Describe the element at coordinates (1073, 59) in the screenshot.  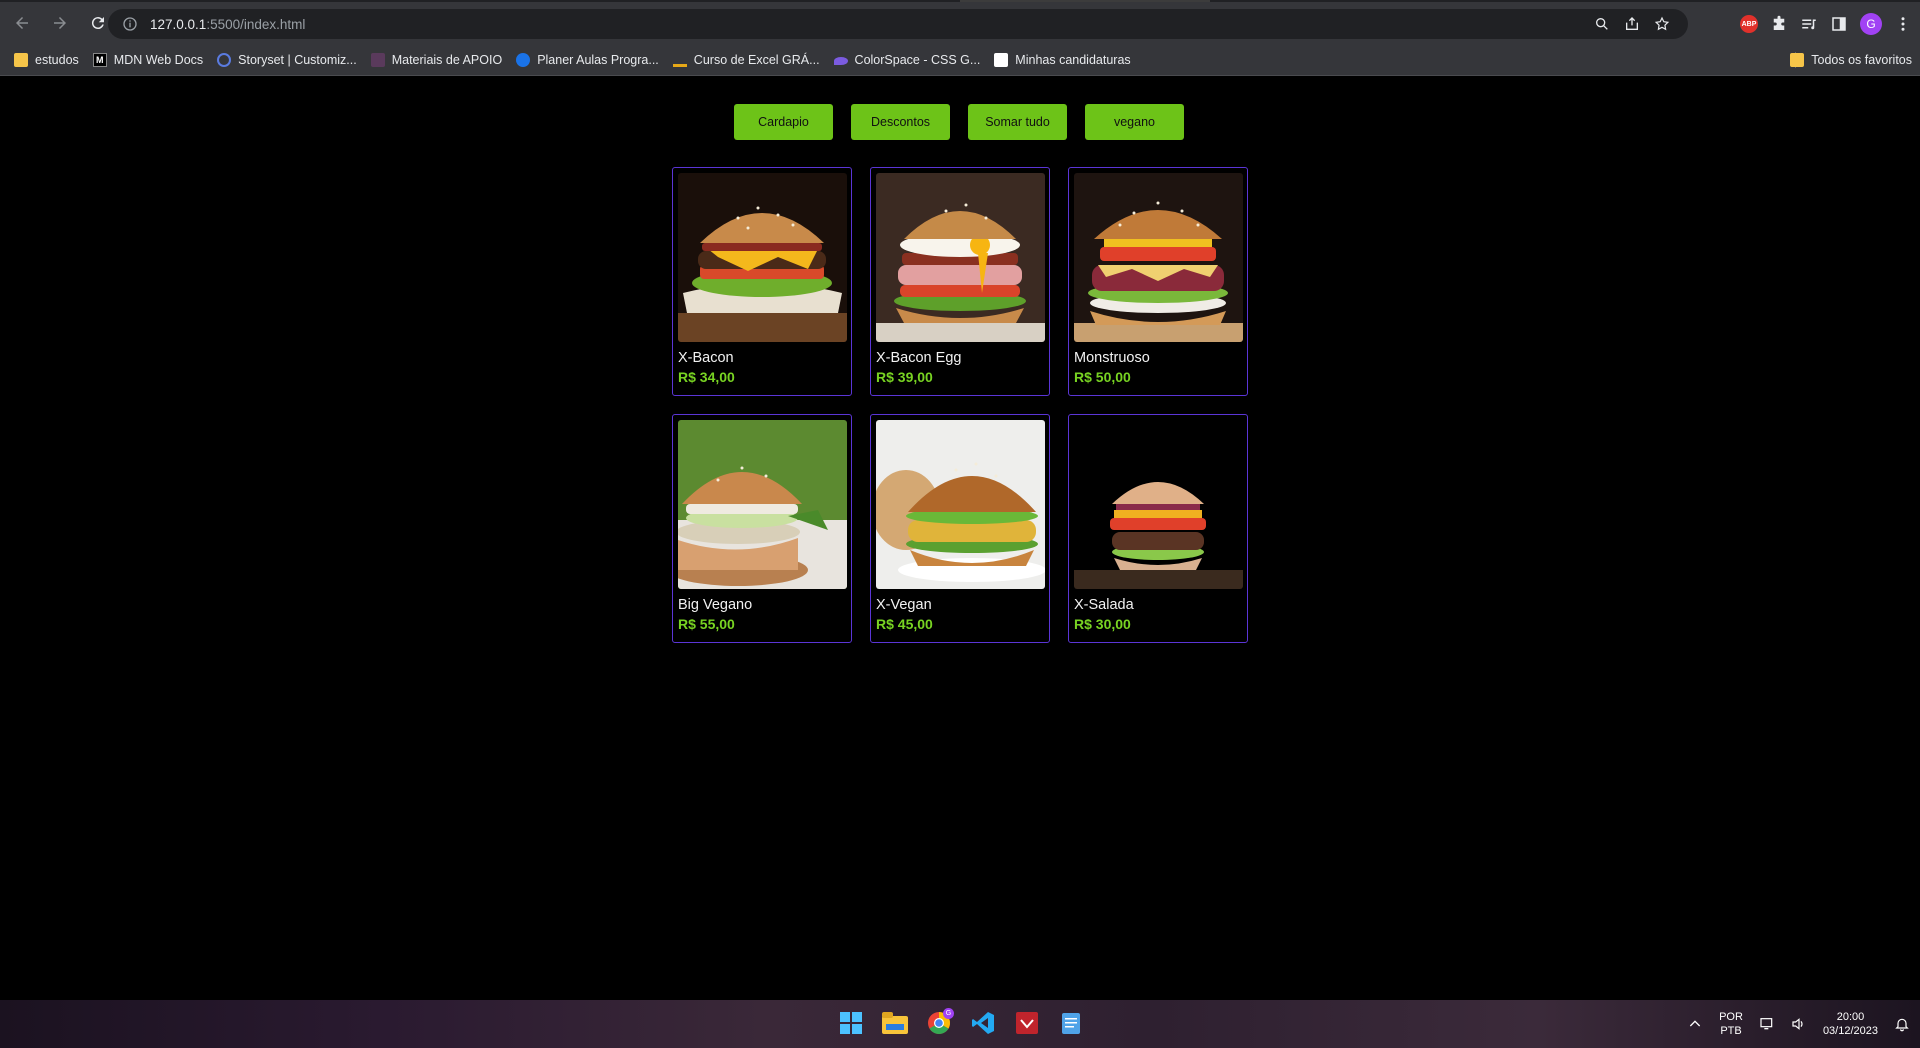
I see `bookmark-label: Minhas candidaturas` at that location.